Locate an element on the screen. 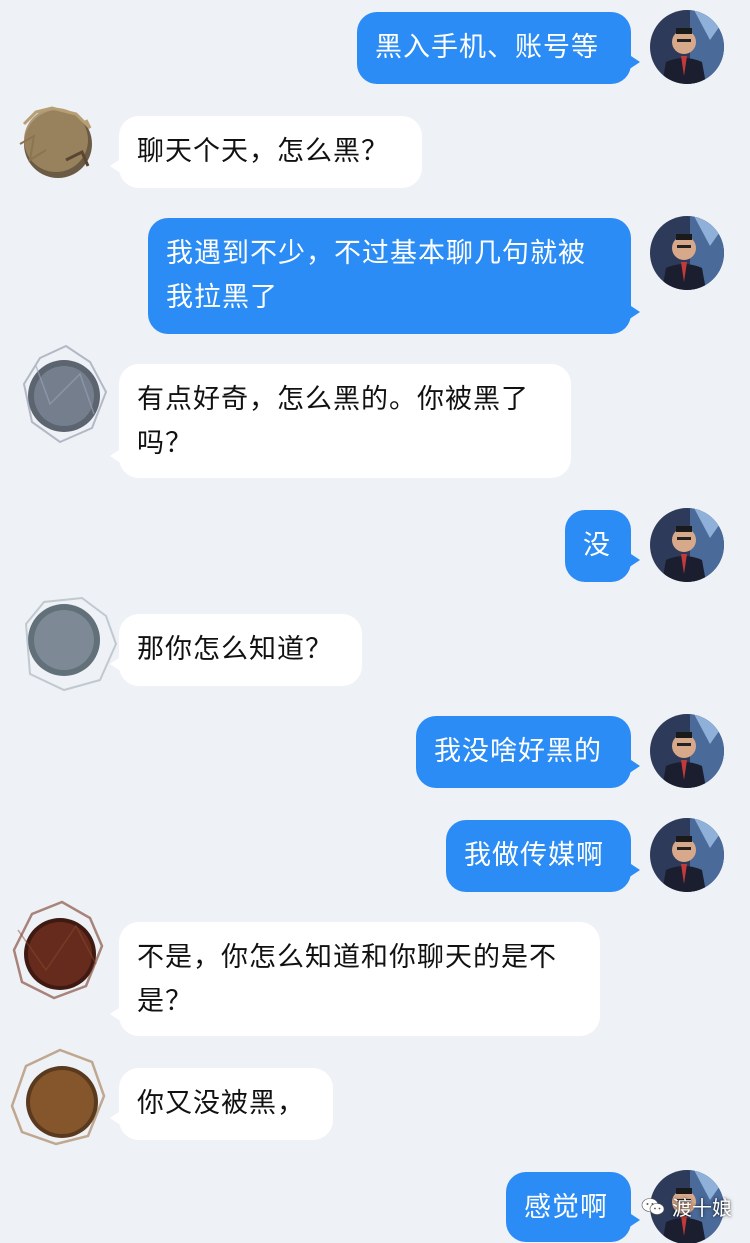  message-bubble-incoming: 那你怎么知道？ is located at coordinates (236, 650).